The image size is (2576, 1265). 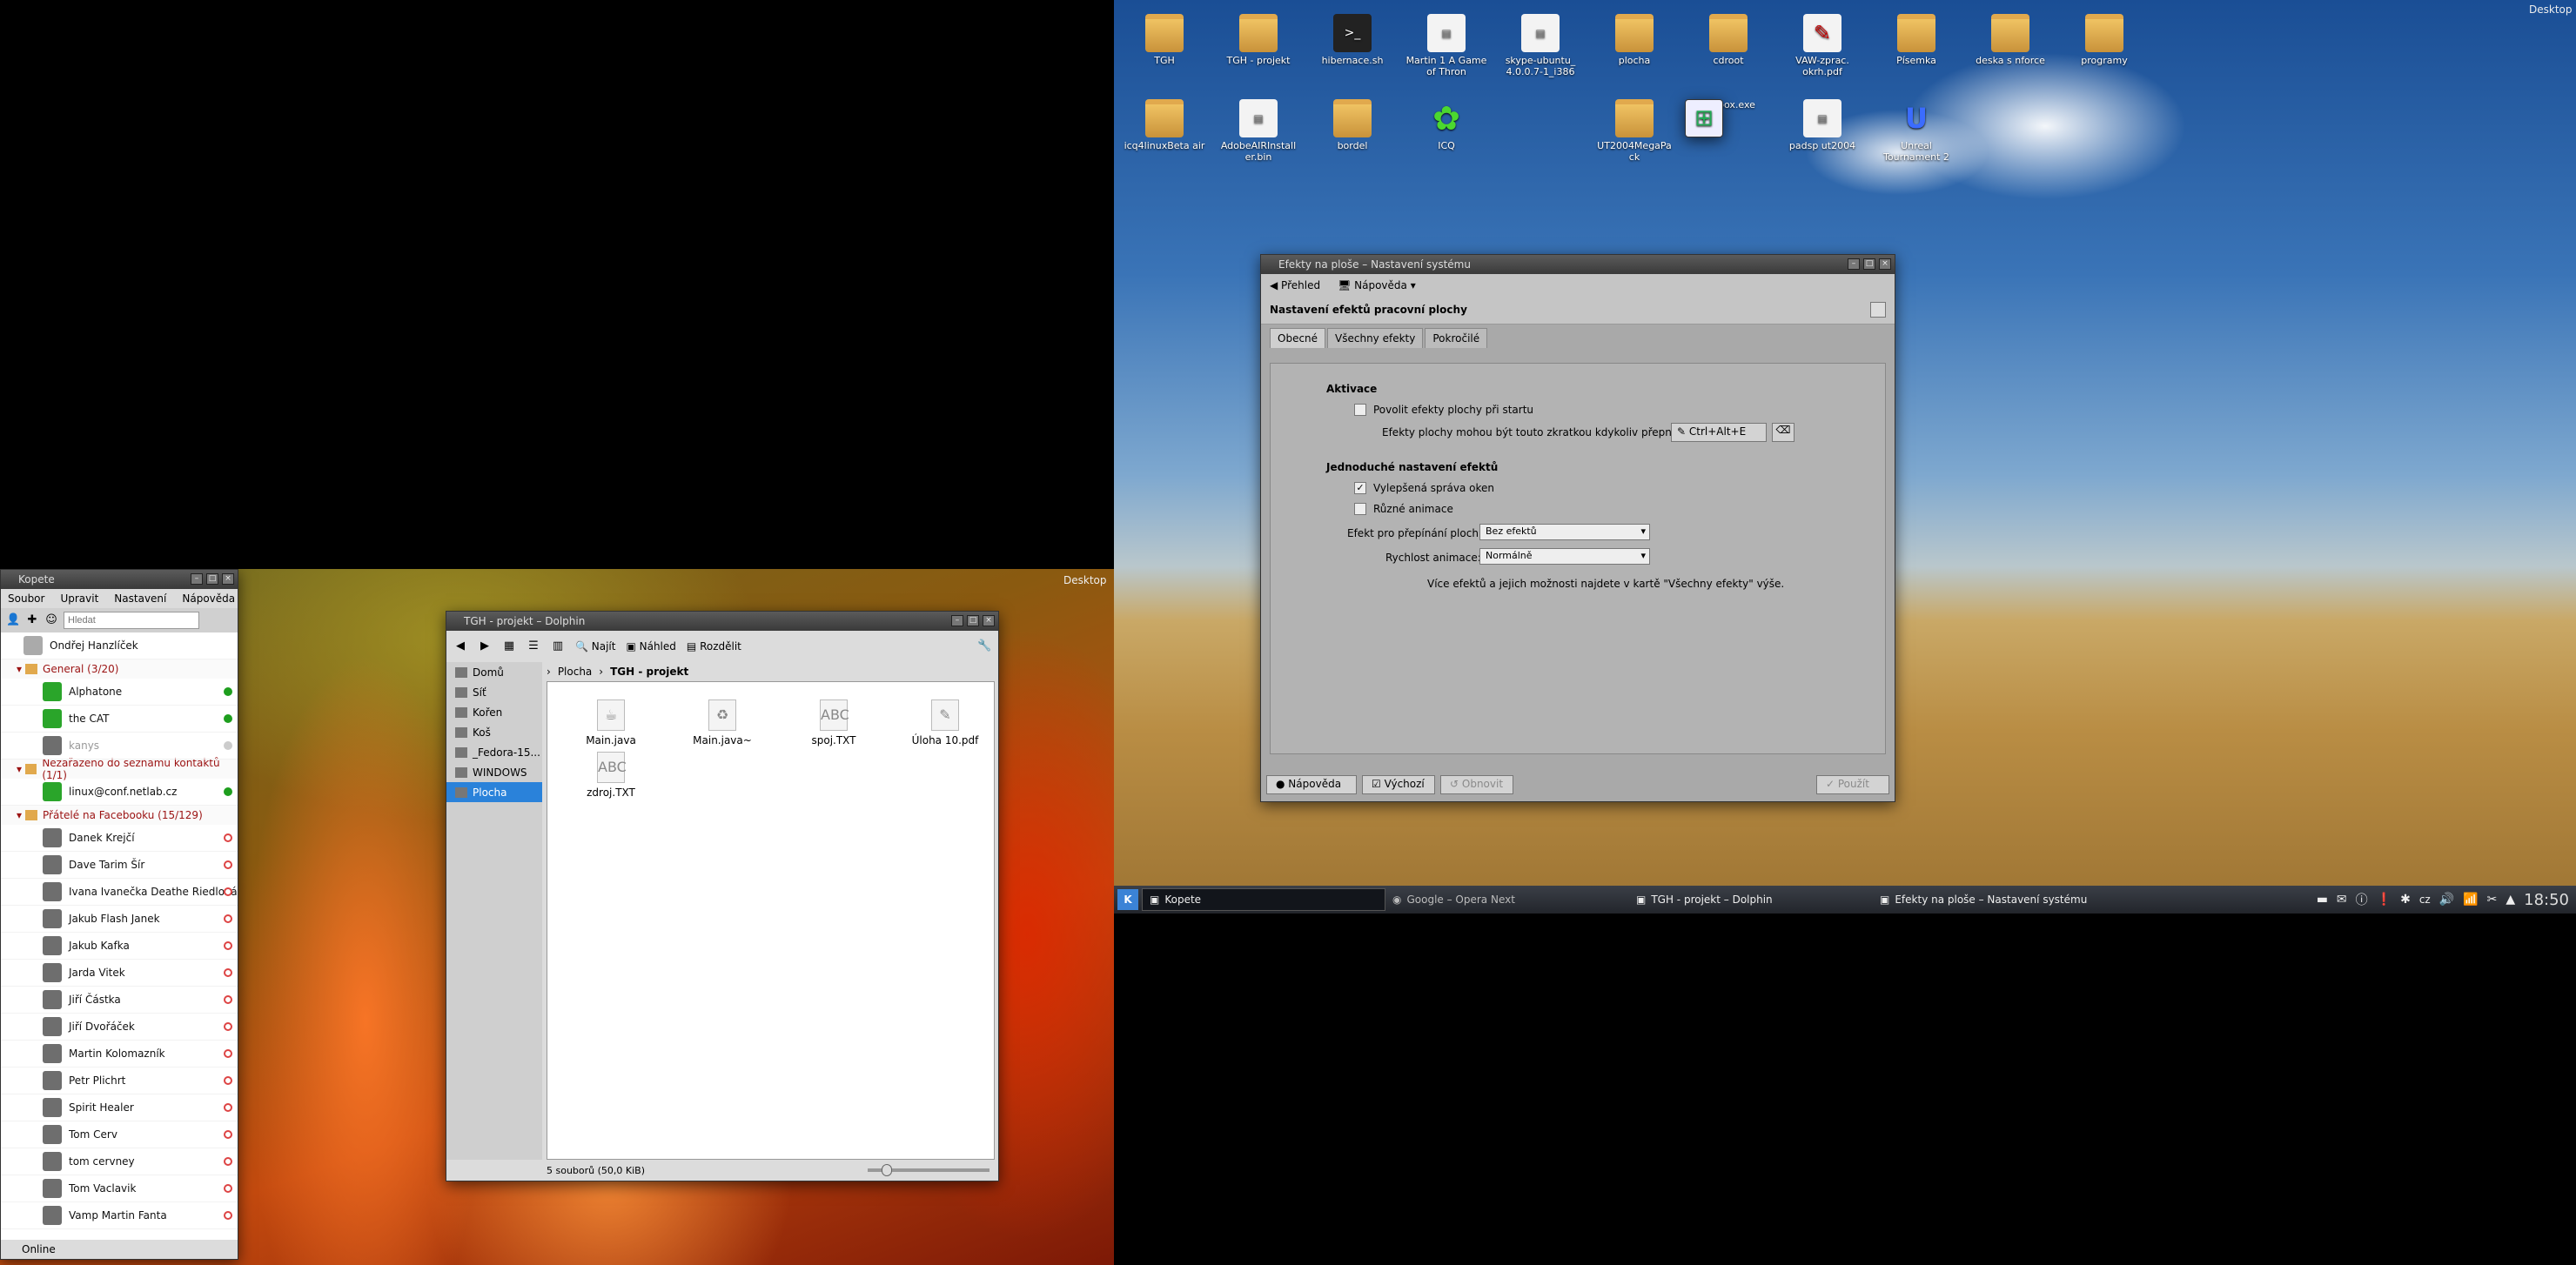 What do you see at coordinates (119, 892) in the screenshot?
I see `contact-row: Ivana Ivanečka Deathe Riedlová` at bounding box center [119, 892].